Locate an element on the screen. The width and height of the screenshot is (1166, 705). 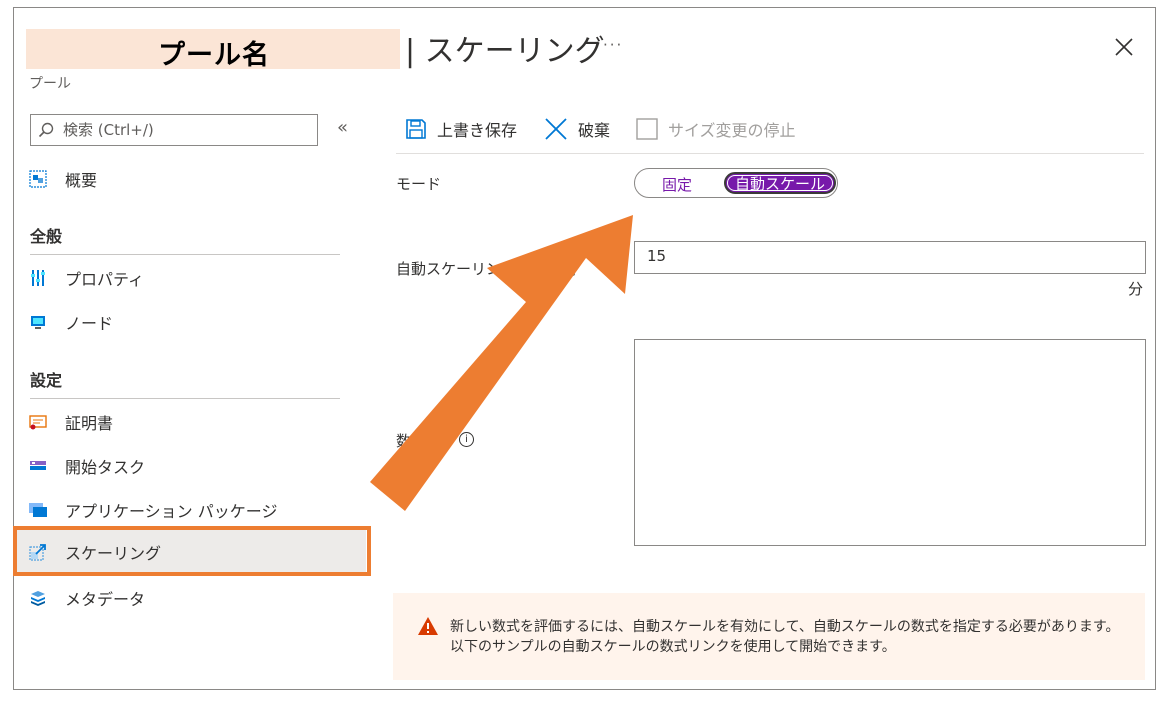
sidebar-item-properties: プロパティ is located at coordinates (183, 278).